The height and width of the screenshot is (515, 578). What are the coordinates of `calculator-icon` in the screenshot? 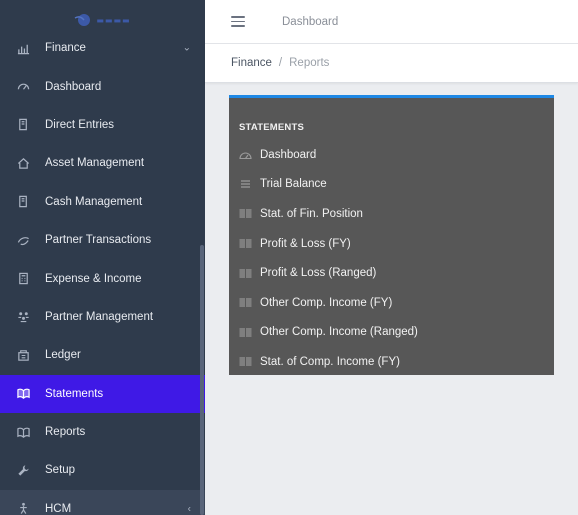 It's located at (23, 279).